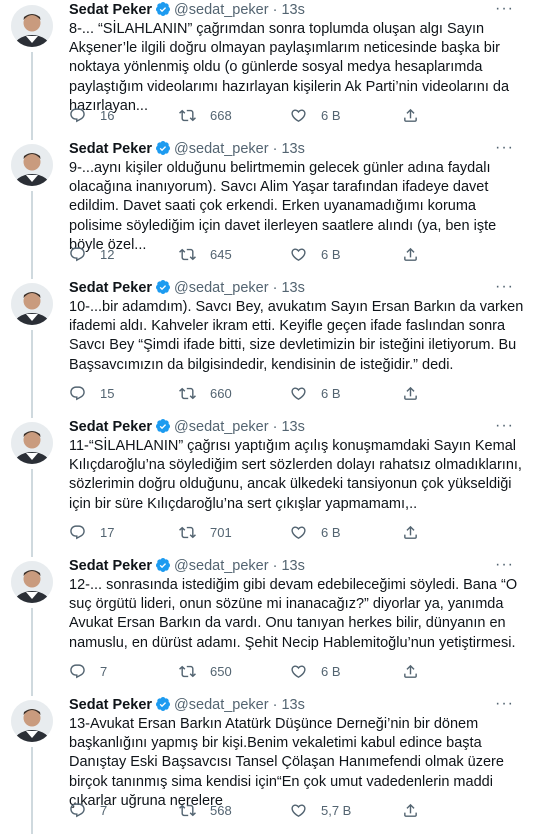 Image resolution: width=534 pixels, height=834 pixels. Describe the element at coordinates (205, 810) in the screenshot. I see `retweet-button: 568` at that location.